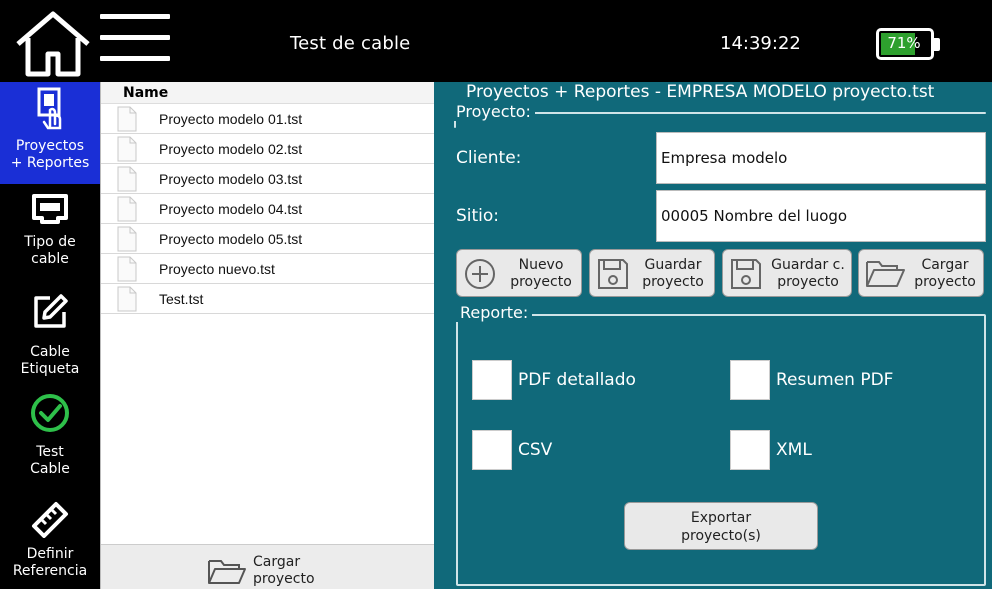 The width and height of the screenshot is (992, 589). I want to click on nav-label-2: Cable, so click(50, 469).